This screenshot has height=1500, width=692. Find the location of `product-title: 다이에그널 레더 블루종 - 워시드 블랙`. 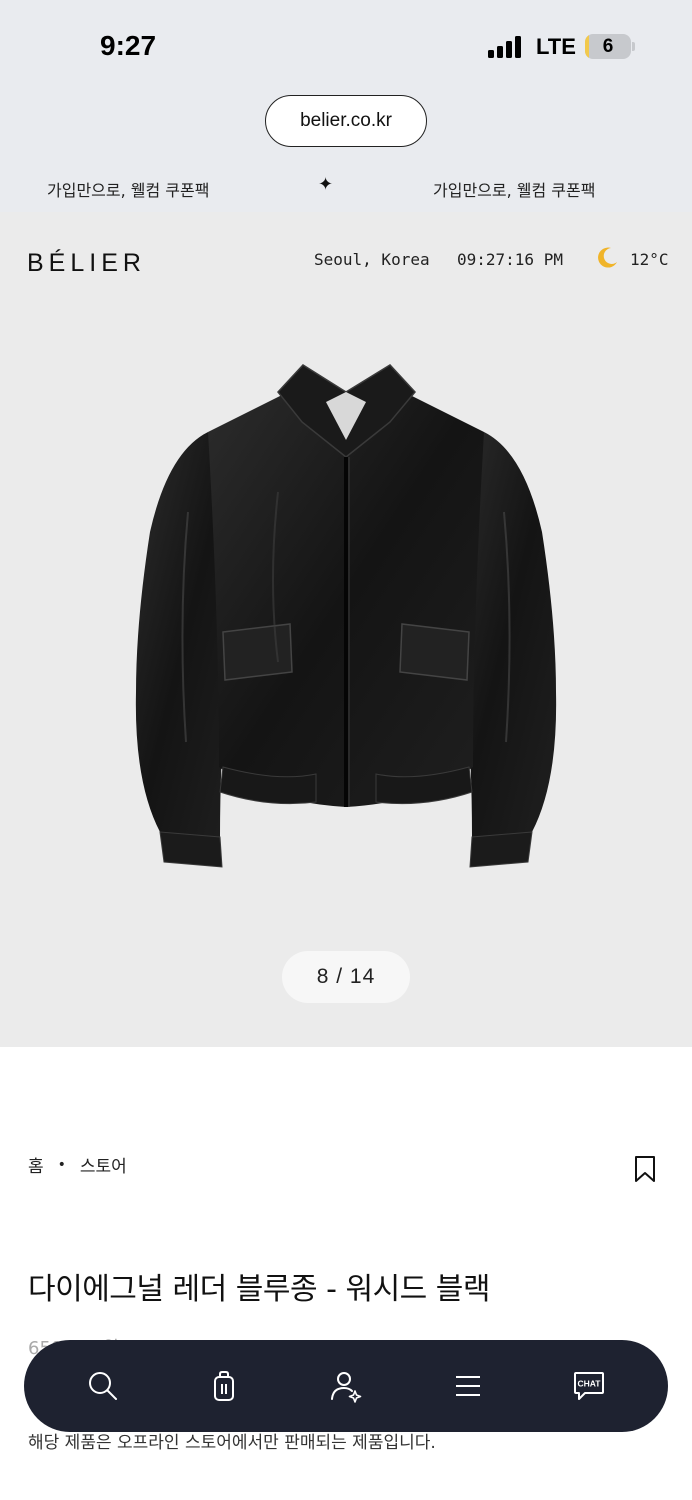

product-title: 다이에그널 레더 블루종 - 워시드 블랙 is located at coordinates (259, 1289).